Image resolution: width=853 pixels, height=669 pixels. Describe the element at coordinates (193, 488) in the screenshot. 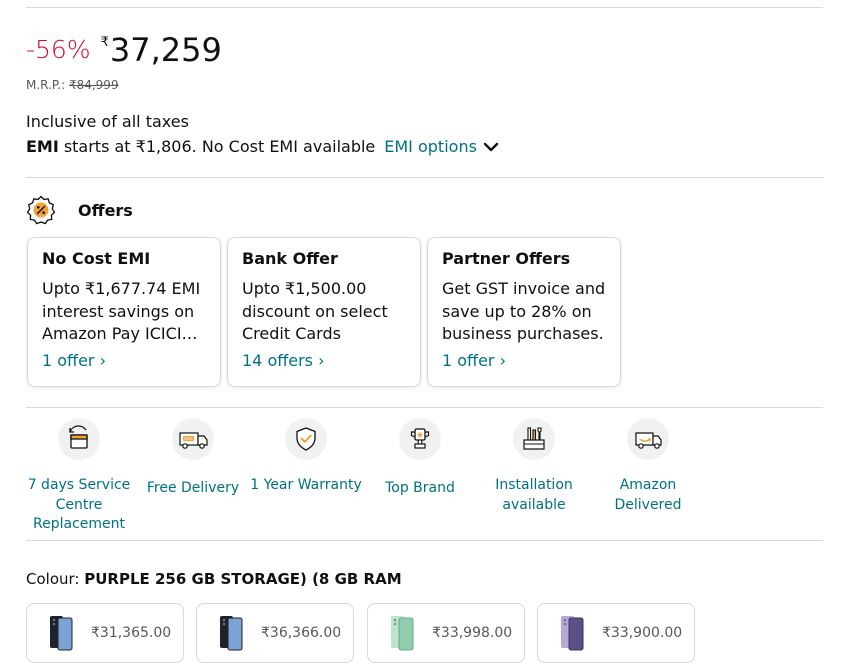

I see `feature-label: Free Delivery` at that location.